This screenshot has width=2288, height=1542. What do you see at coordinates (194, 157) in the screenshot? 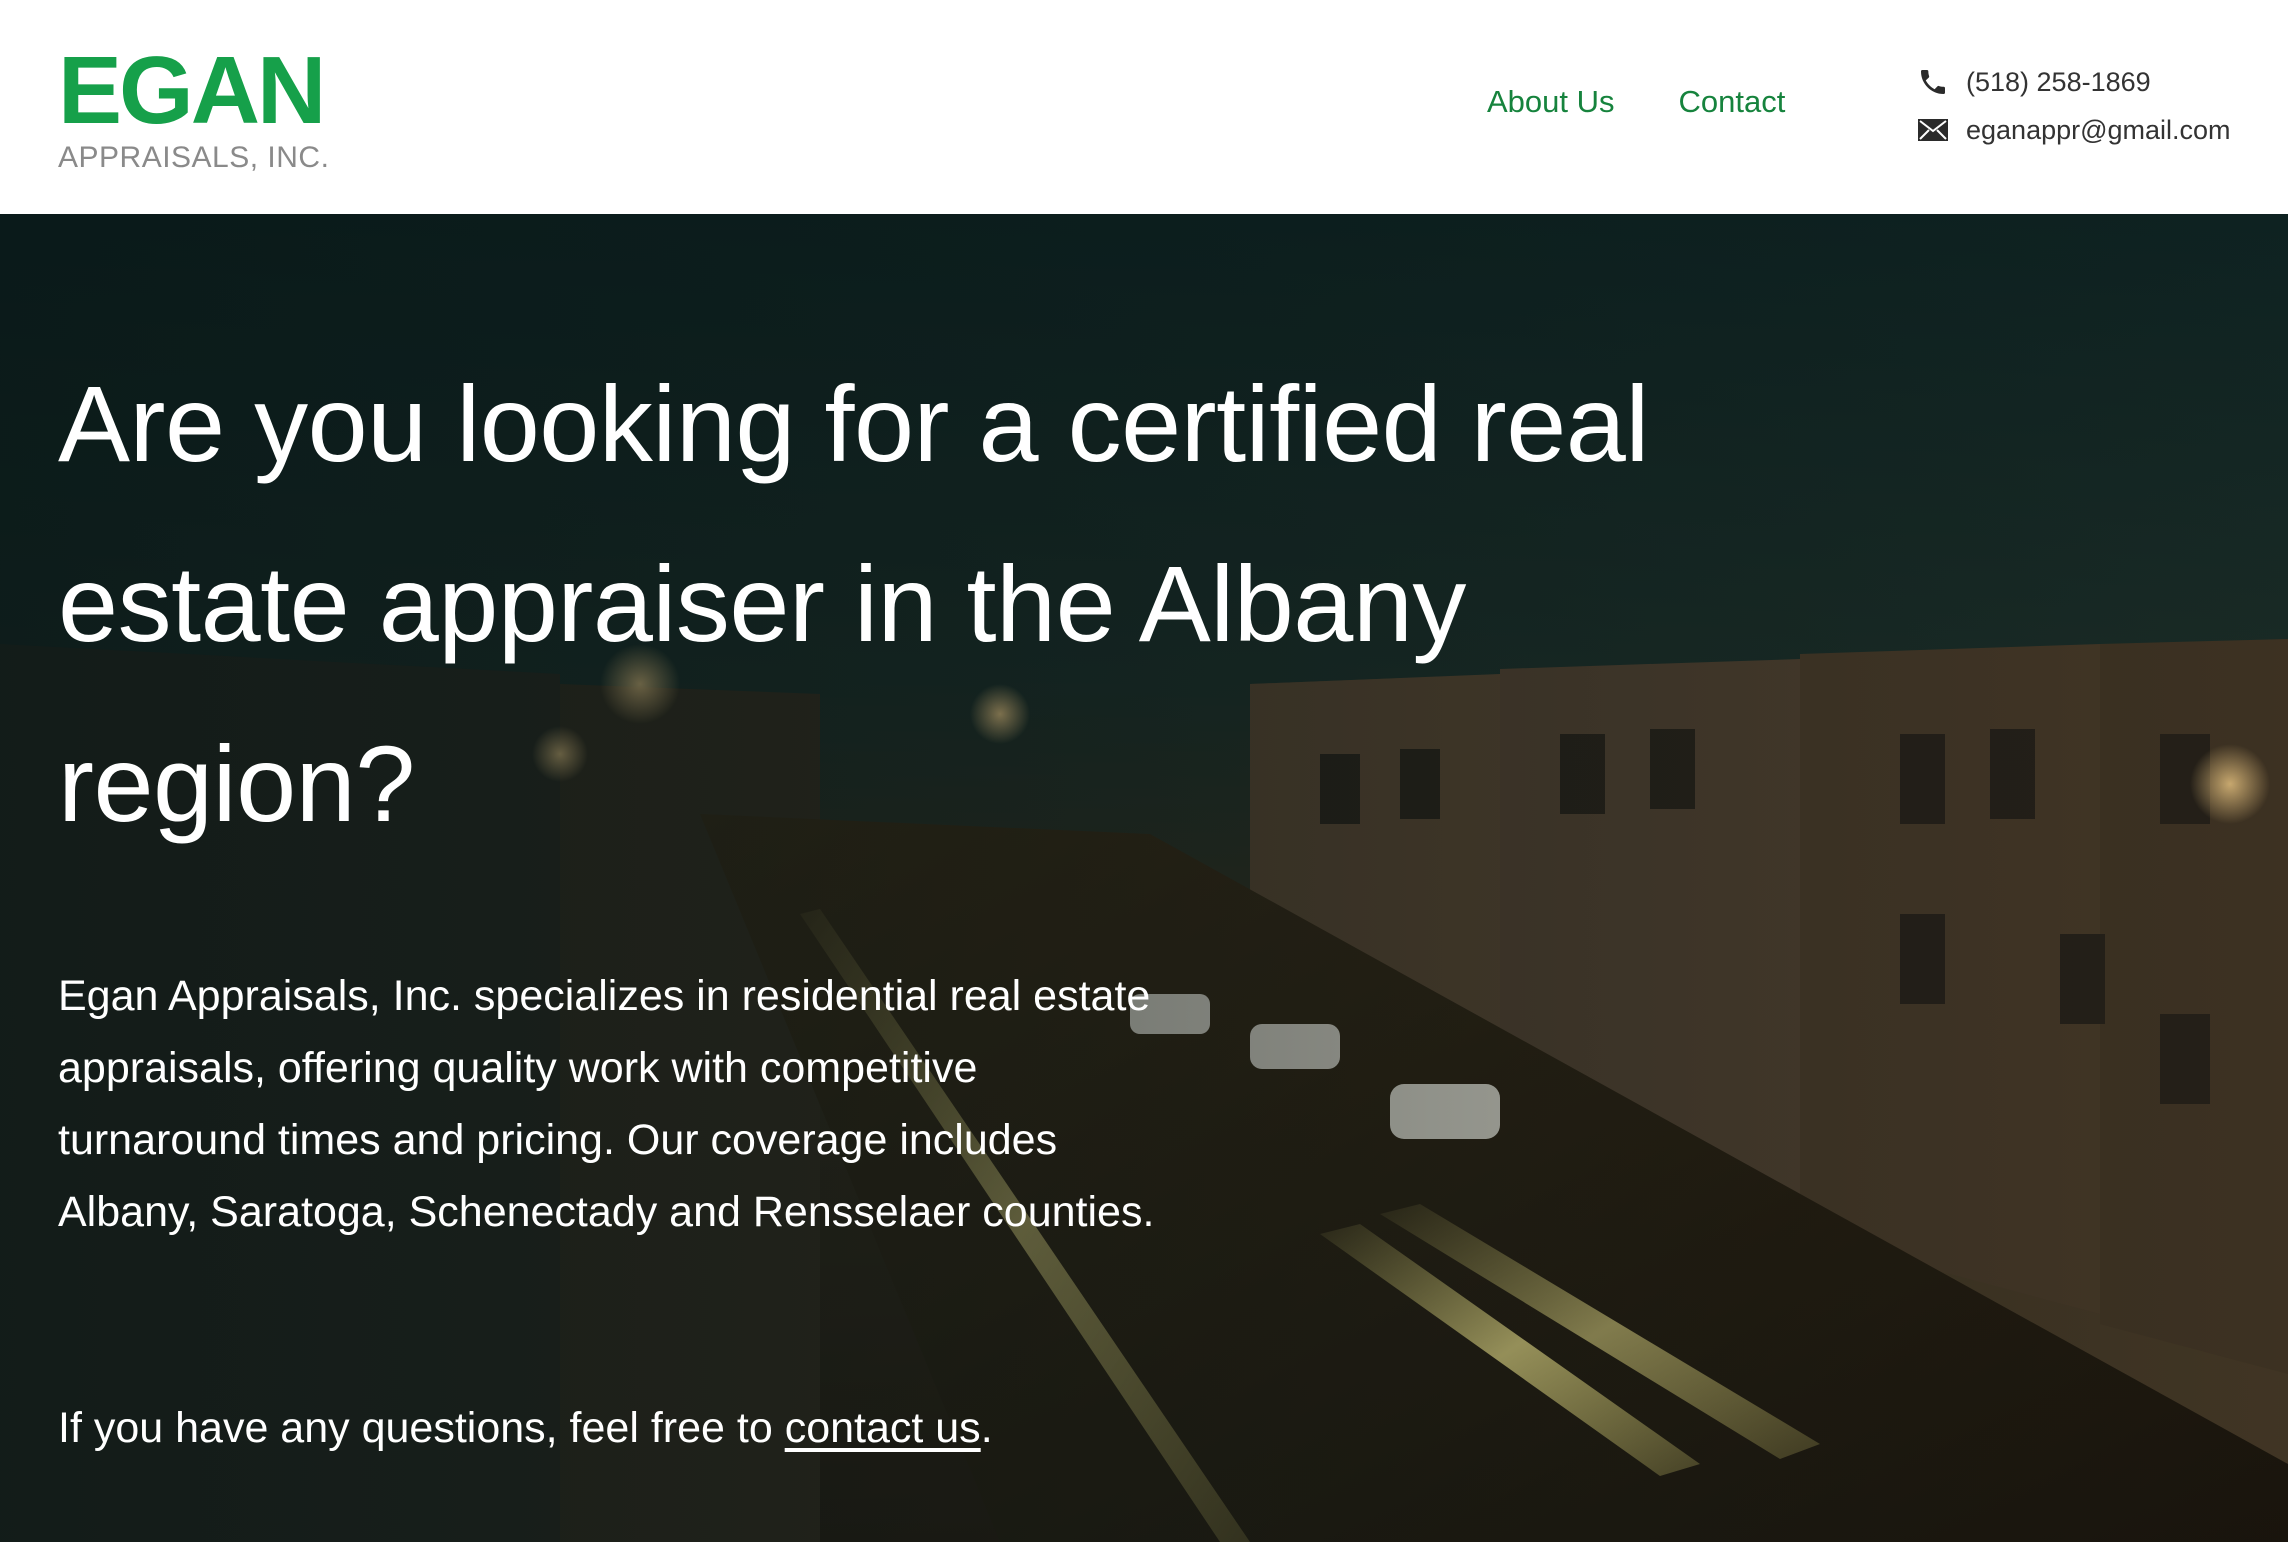
I see `logo-subtitle: APPRAISALS, INC.` at bounding box center [194, 157].